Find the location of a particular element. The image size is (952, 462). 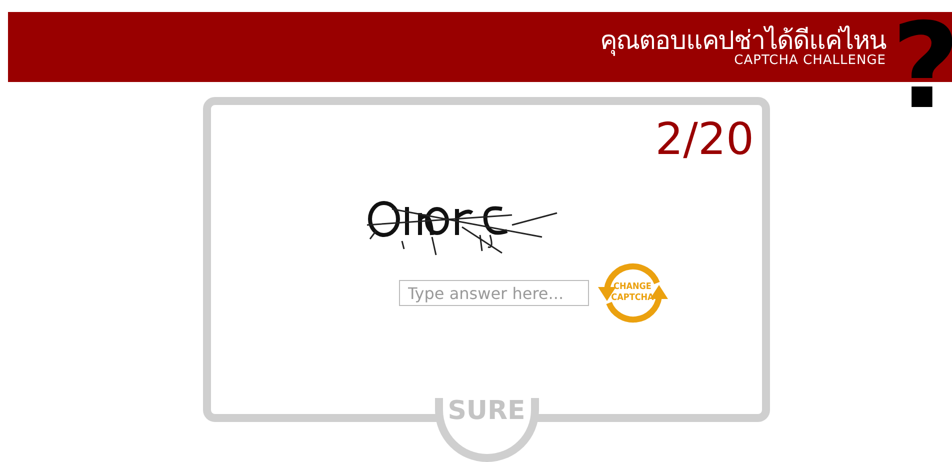

question-counter: 2/20 is located at coordinates (704, 140).